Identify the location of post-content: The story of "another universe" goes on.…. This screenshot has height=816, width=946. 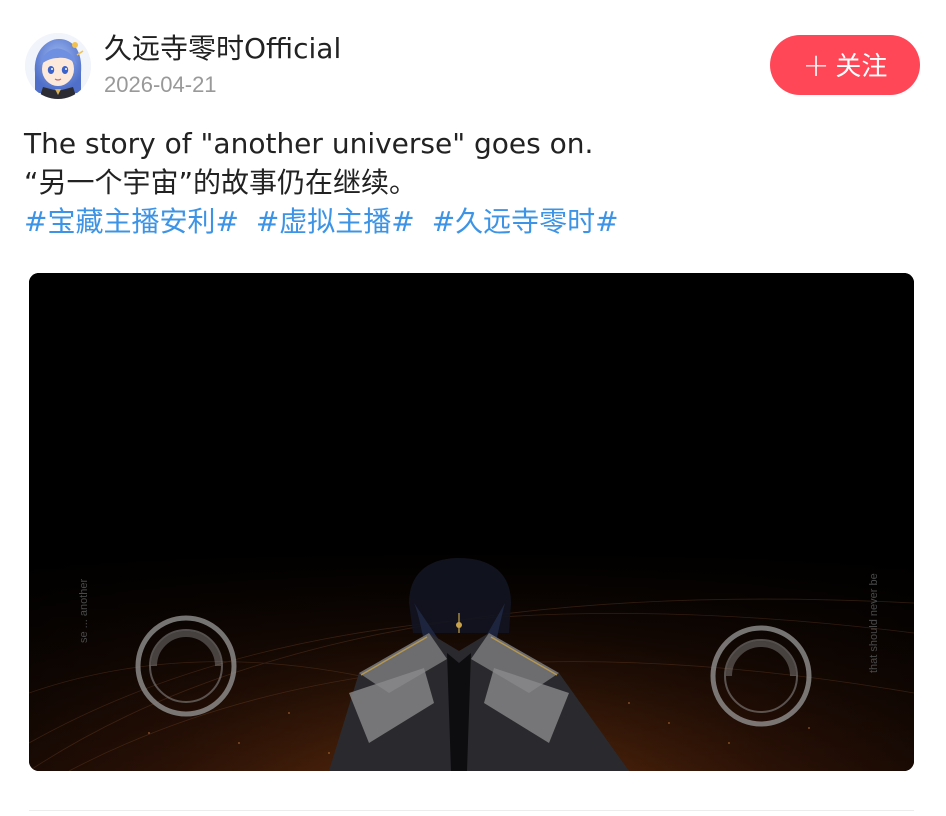
(474, 182).